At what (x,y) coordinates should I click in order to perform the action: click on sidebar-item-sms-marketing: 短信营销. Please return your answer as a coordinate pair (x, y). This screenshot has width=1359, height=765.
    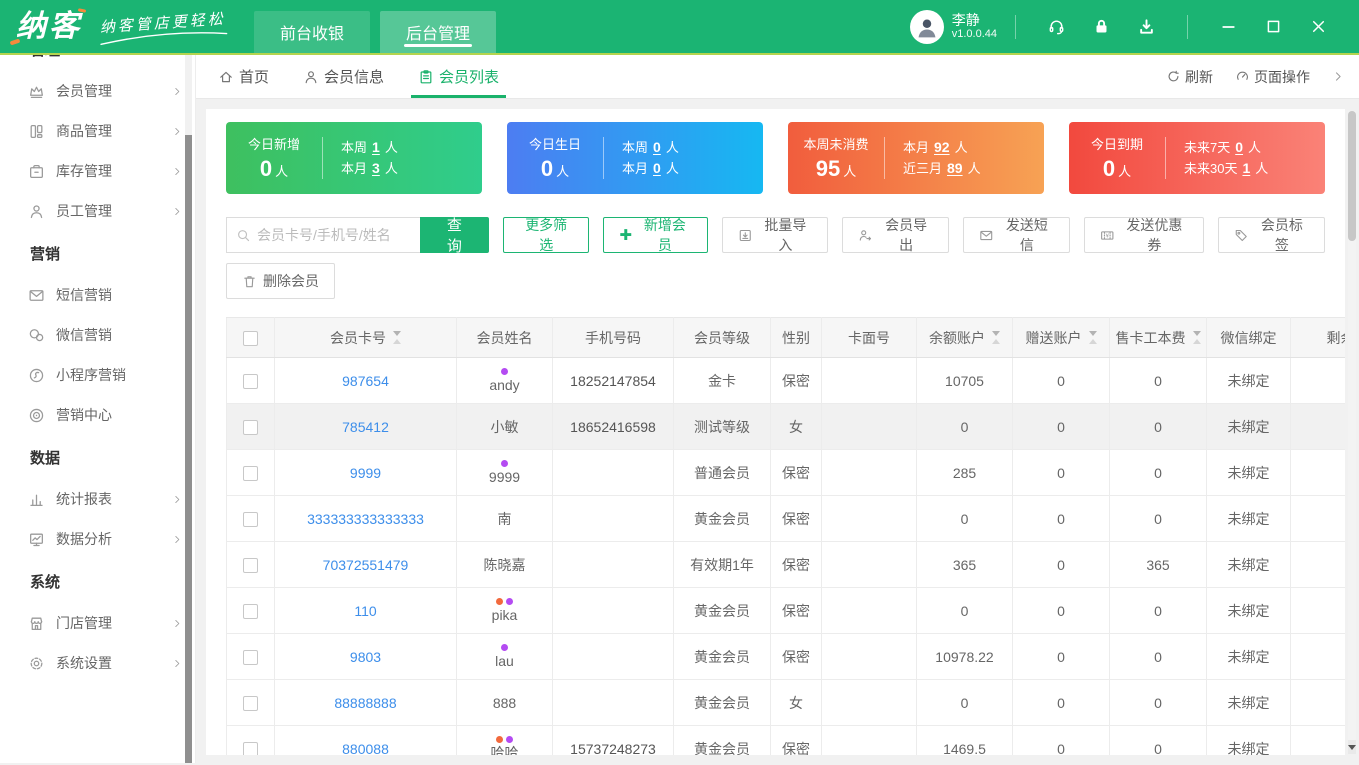
    Looking at the image, I should click on (97, 295).